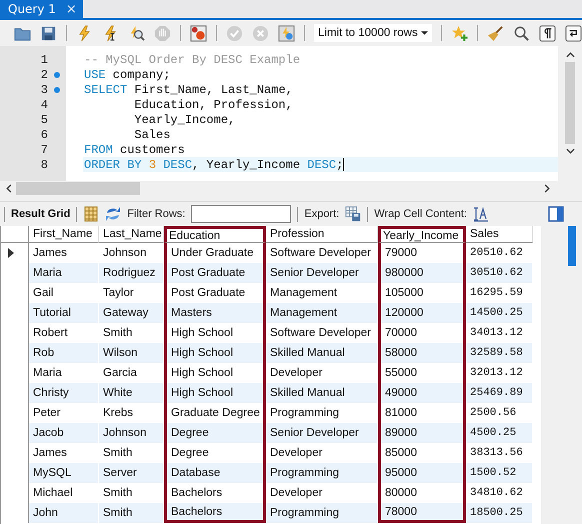 This screenshot has width=582, height=524. I want to click on query-tab: Query 1 ×, so click(41, 9).